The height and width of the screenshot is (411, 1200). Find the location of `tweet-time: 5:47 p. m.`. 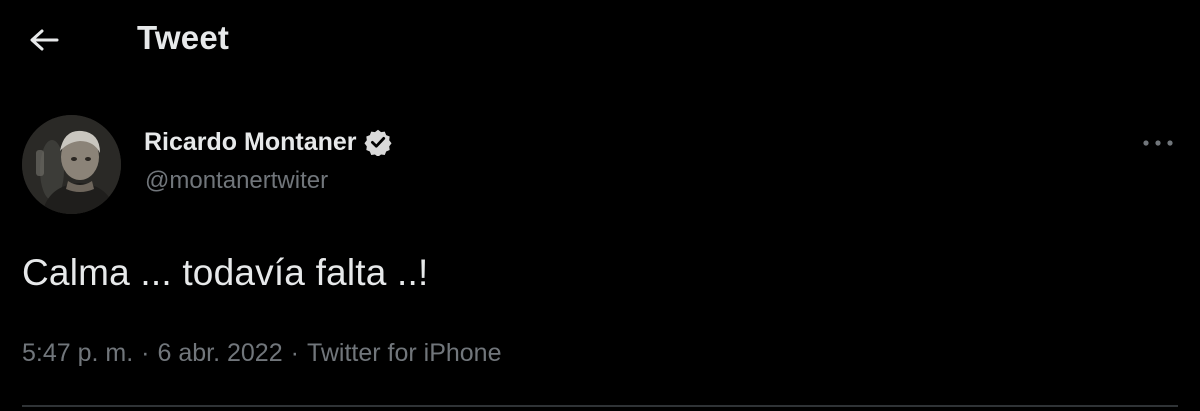

tweet-time: 5:47 p. m. is located at coordinates (77, 353).